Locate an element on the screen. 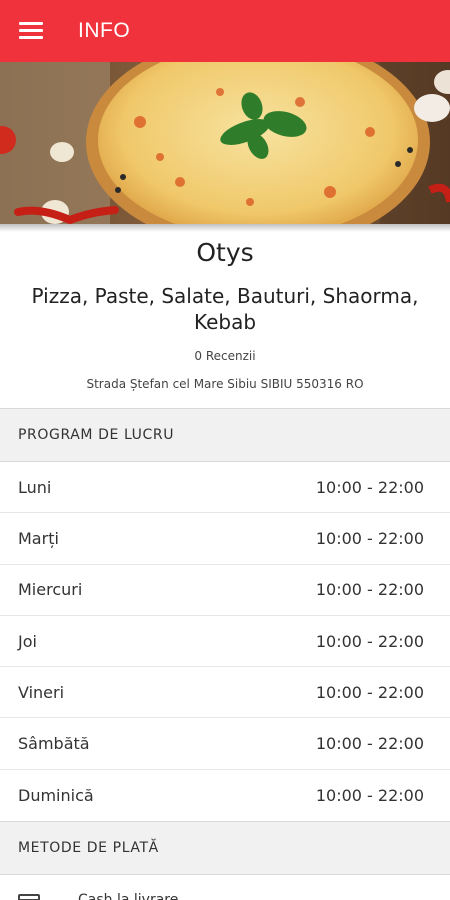 This screenshot has width=450, height=900. schedule-section-header: PROGRAM DE LUCRU is located at coordinates (225, 435).